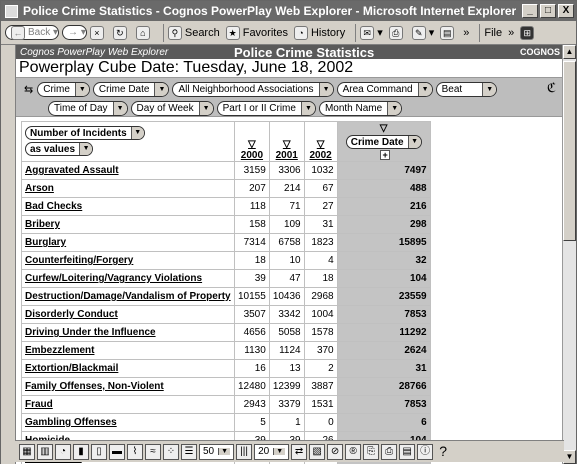  Describe the element at coordinates (335, 451) in the screenshot. I see `highlight-exceptions-icon: ⊘` at that location.